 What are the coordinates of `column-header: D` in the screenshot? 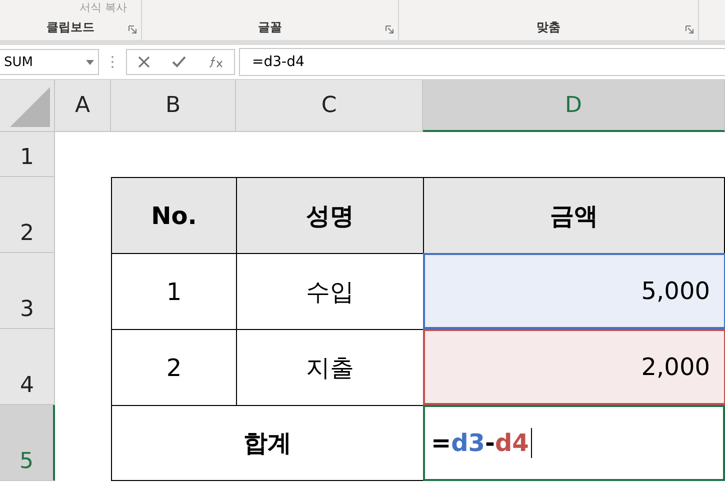 It's located at (574, 106).